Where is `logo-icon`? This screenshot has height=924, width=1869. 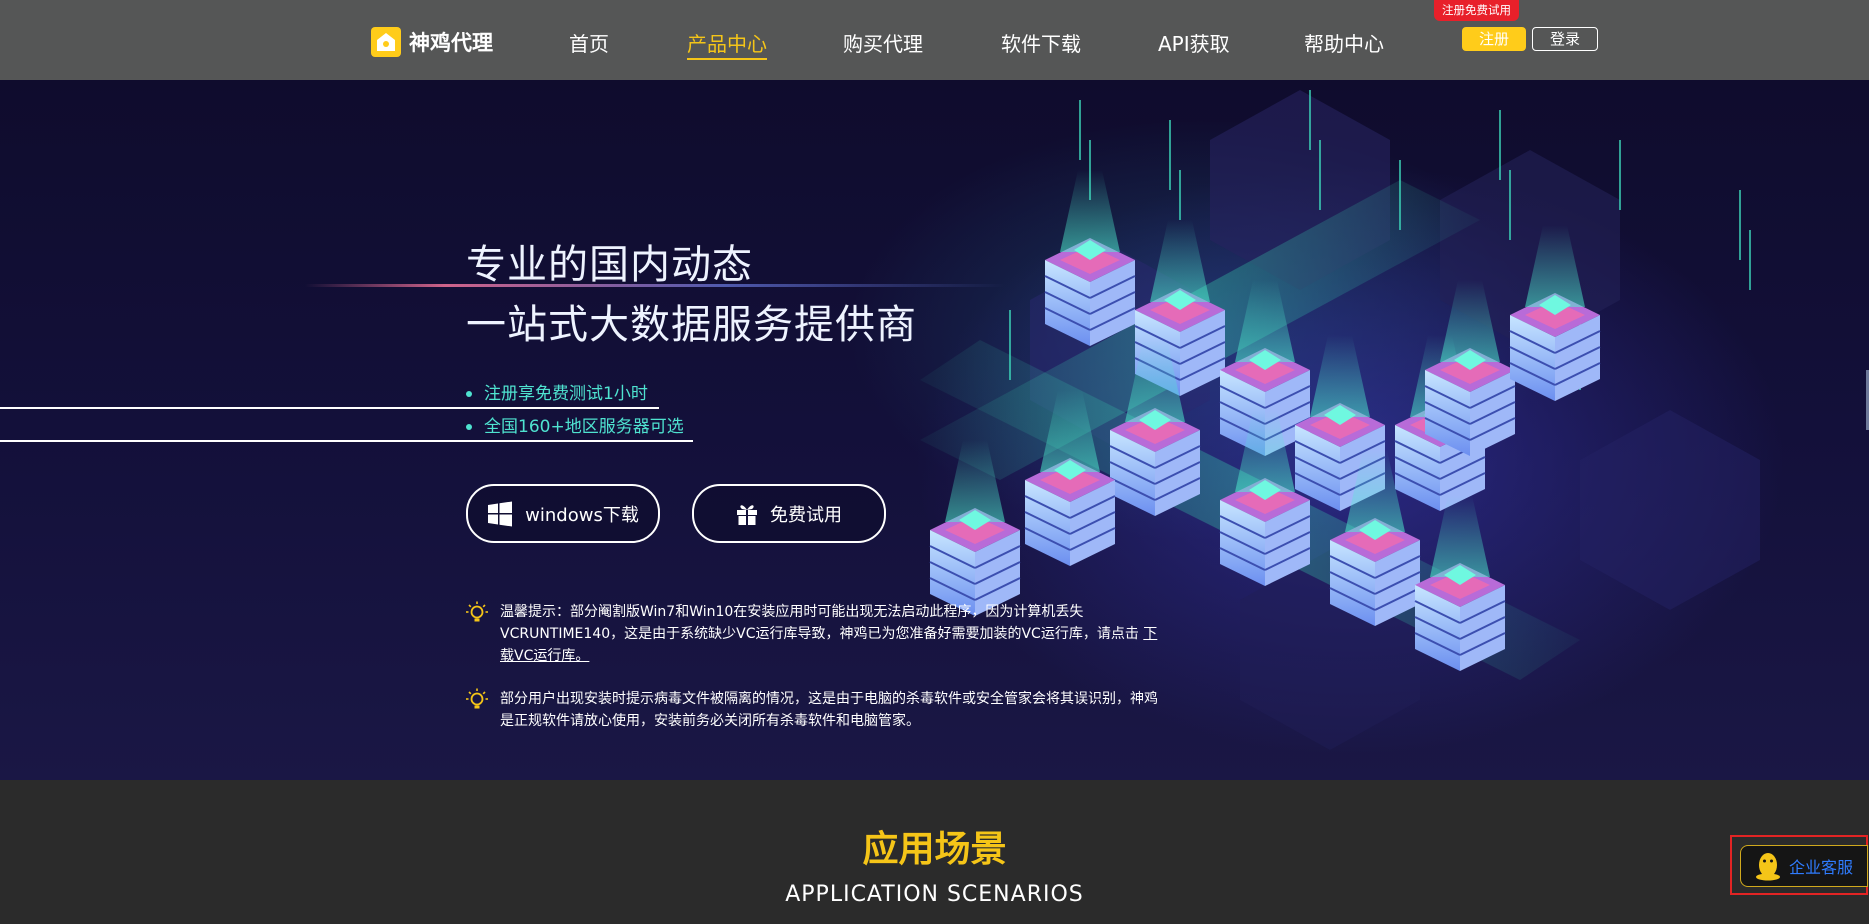 logo-icon is located at coordinates (386, 42).